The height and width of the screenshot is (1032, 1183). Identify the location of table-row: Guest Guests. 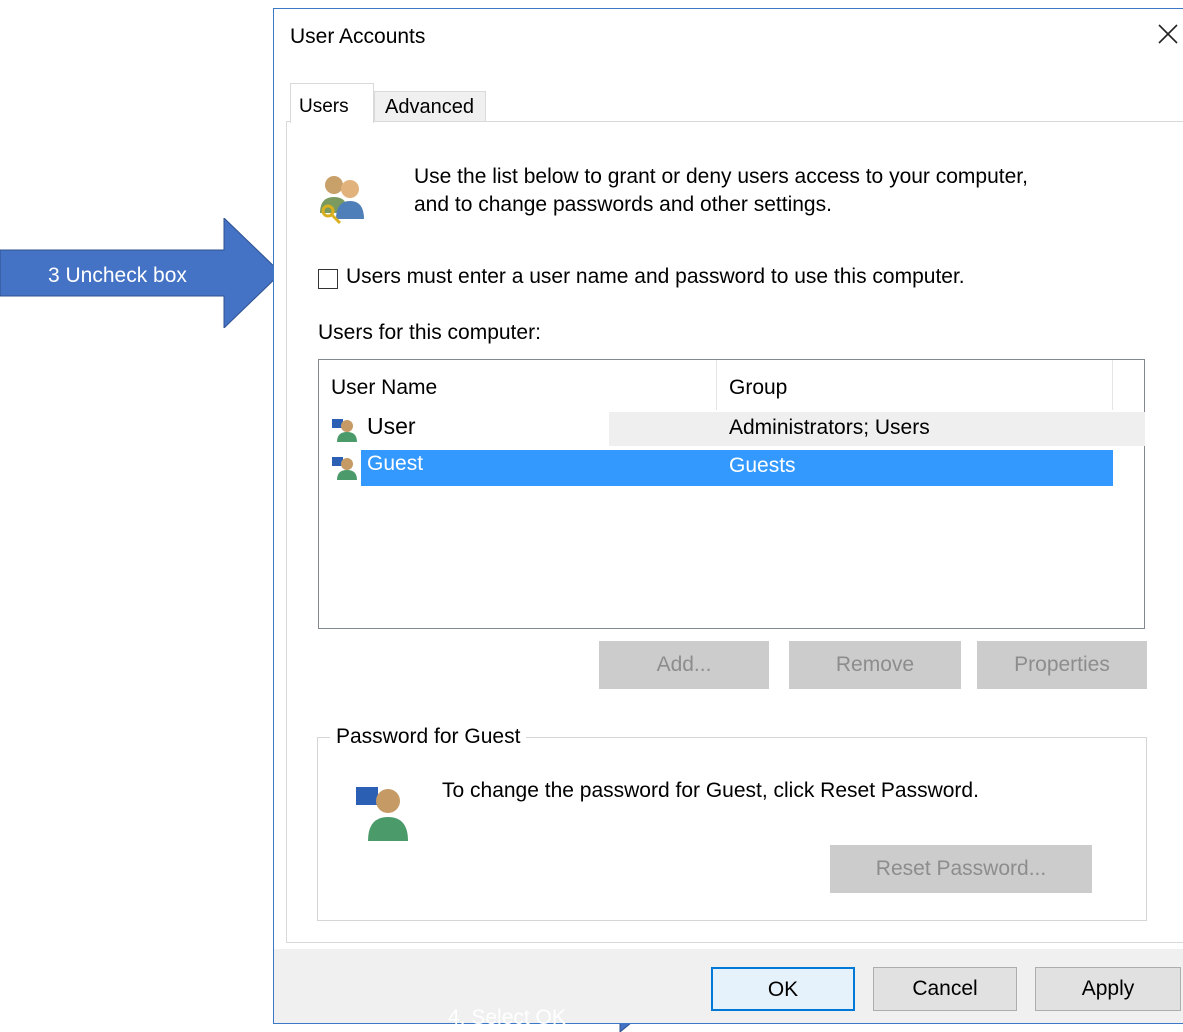
(732, 468).